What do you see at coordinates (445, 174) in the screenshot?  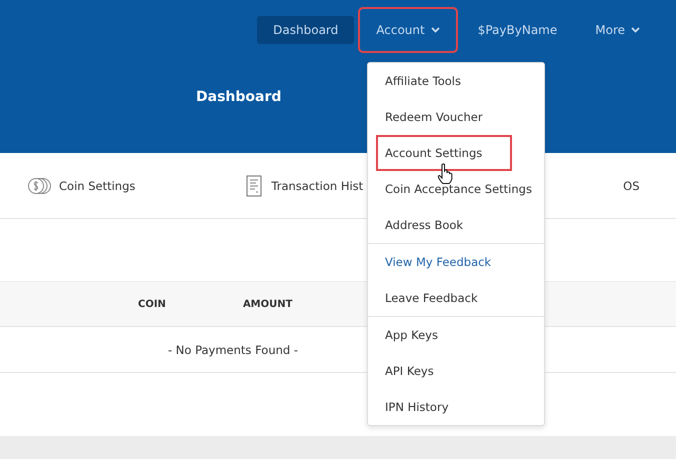 I see `hand-cursor-icon` at bounding box center [445, 174].